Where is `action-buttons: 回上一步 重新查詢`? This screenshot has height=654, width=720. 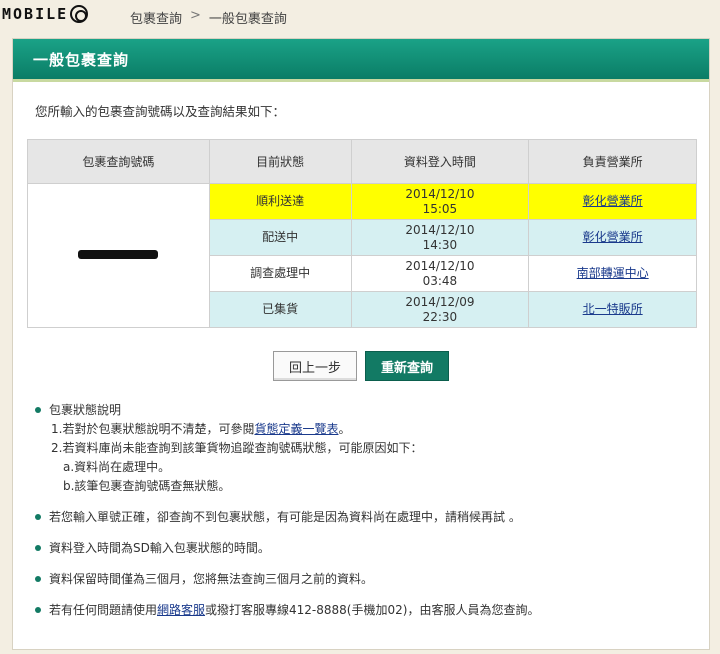
action-buttons: 回上一步 重新查詢 is located at coordinates (361, 366).